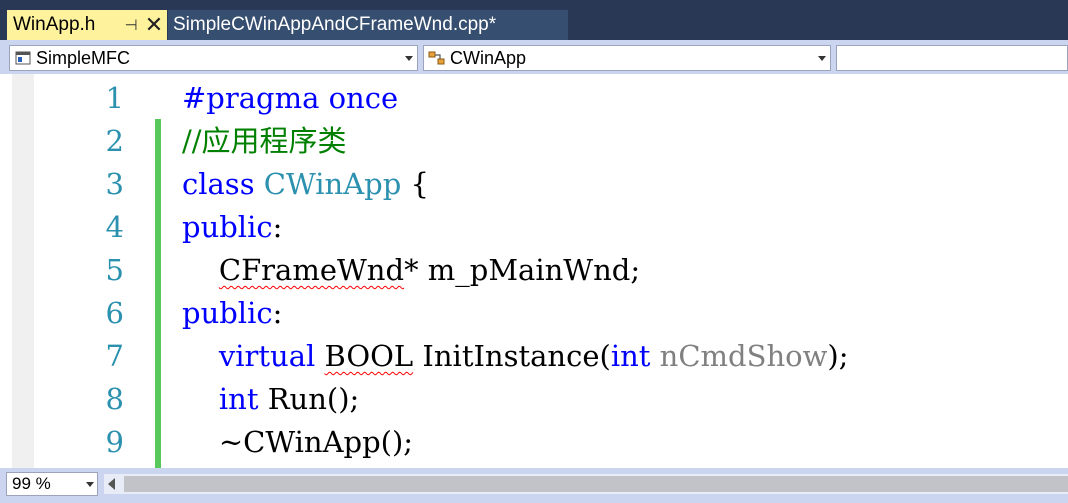 The width and height of the screenshot is (1068, 503). Describe the element at coordinates (114, 141) in the screenshot. I see `line-number: 2` at that location.